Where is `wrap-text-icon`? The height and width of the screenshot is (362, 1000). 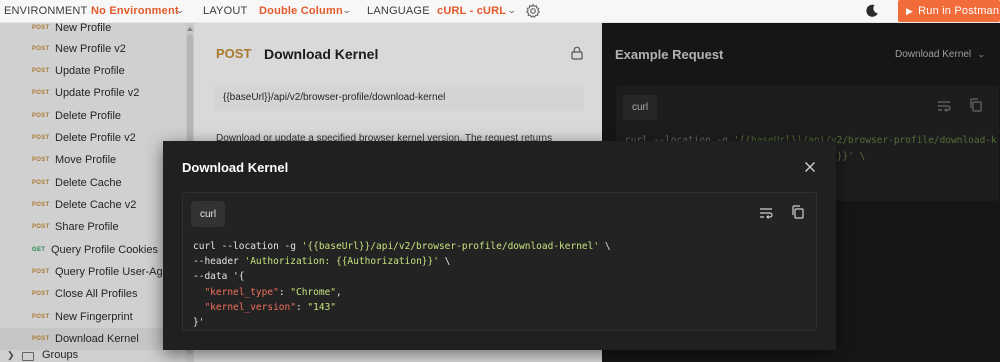
wrap-text-icon is located at coordinates (766, 213).